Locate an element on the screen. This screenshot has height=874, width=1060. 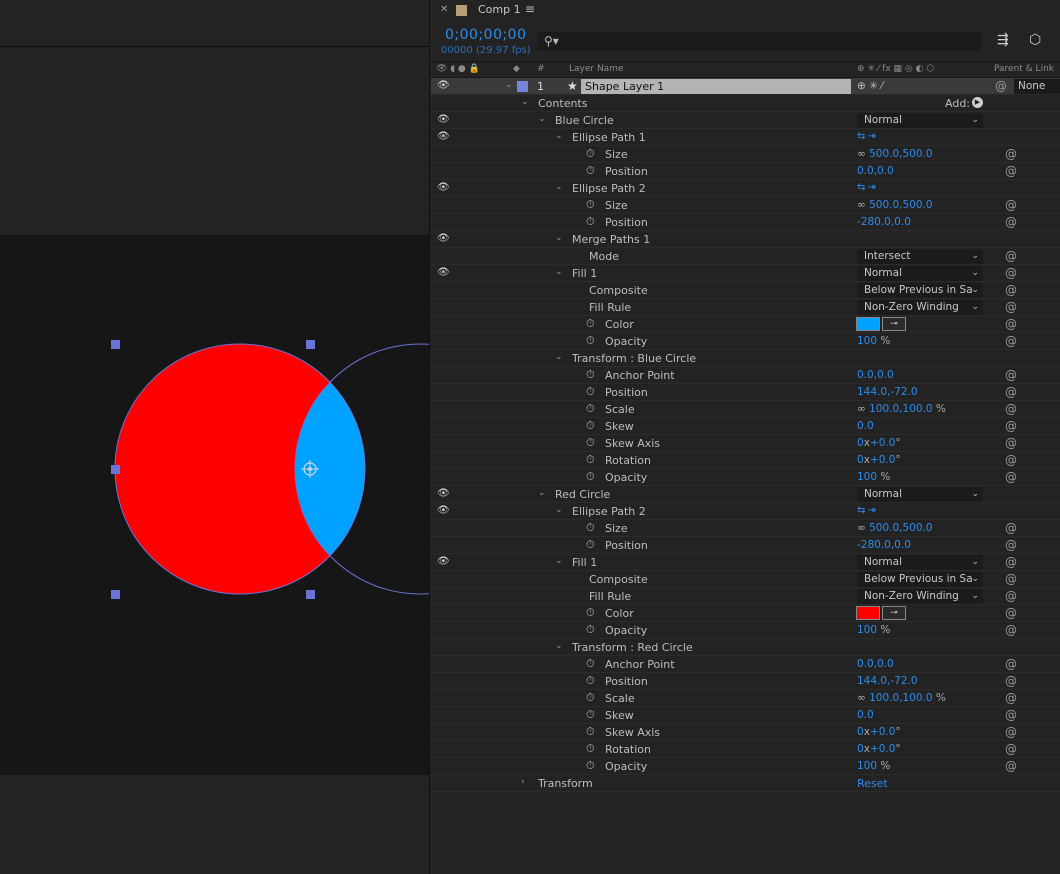
shy-layers-icon: ⬡ is located at coordinates (1035, 40).